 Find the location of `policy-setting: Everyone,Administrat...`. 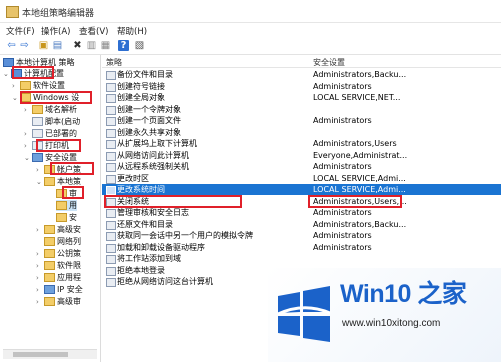

policy-setting: Everyone,Administrat... is located at coordinates (360, 155).